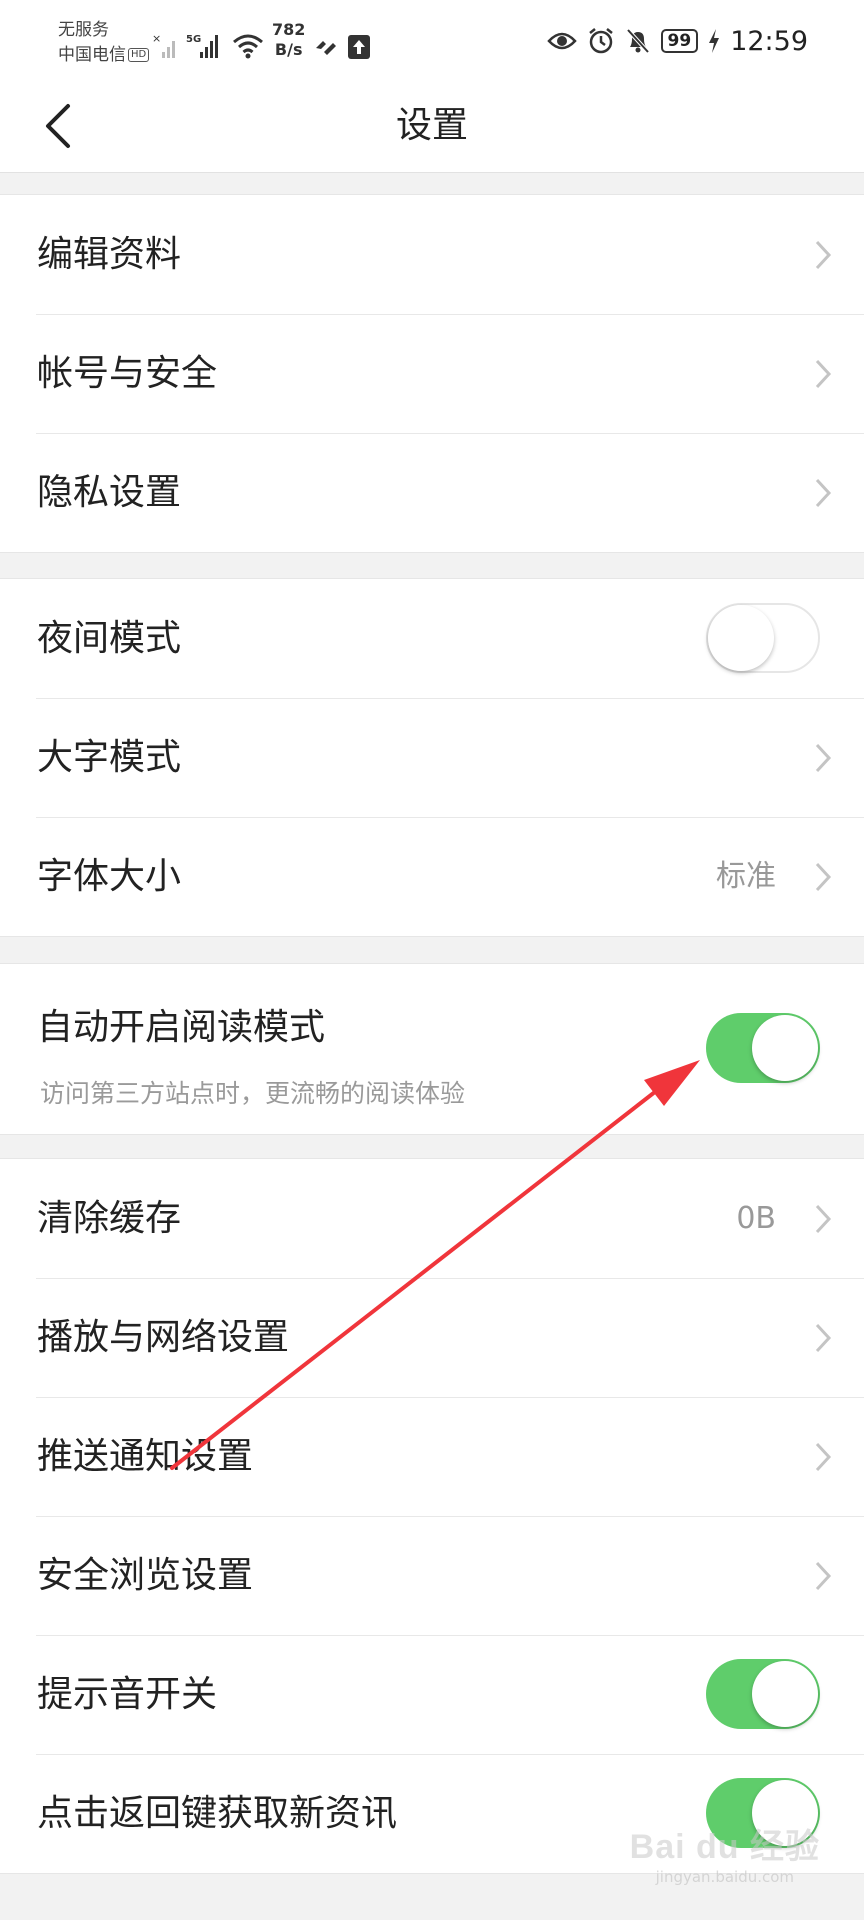 Image resolution: width=864 pixels, height=1920 pixels. What do you see at coordinates (139, 55) in the screenshot?
I see `hd-badge: HD` at bounding box center [139, 55].